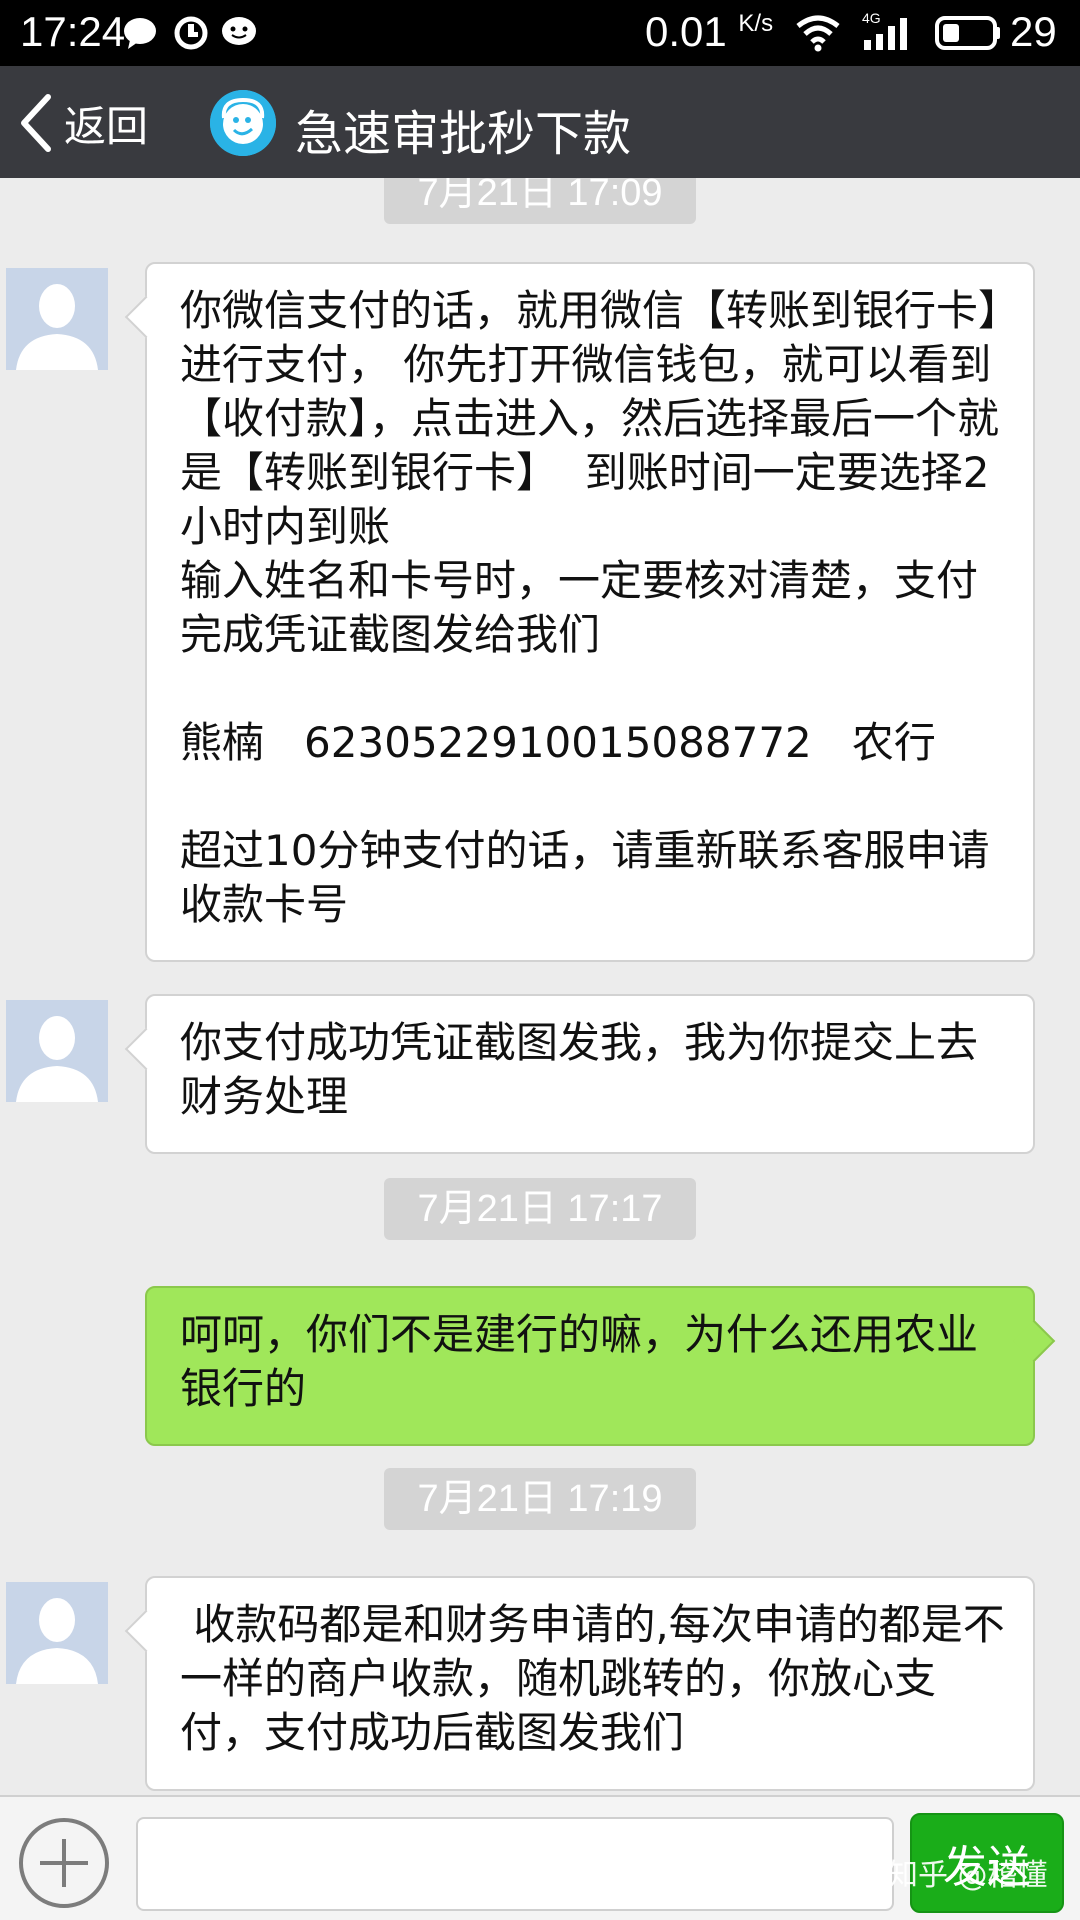 This screenshot has height=1920, width=1080. Describe the element at coordinates (106, 126) in the screenshot. I see `back-label: 返回` at that location.